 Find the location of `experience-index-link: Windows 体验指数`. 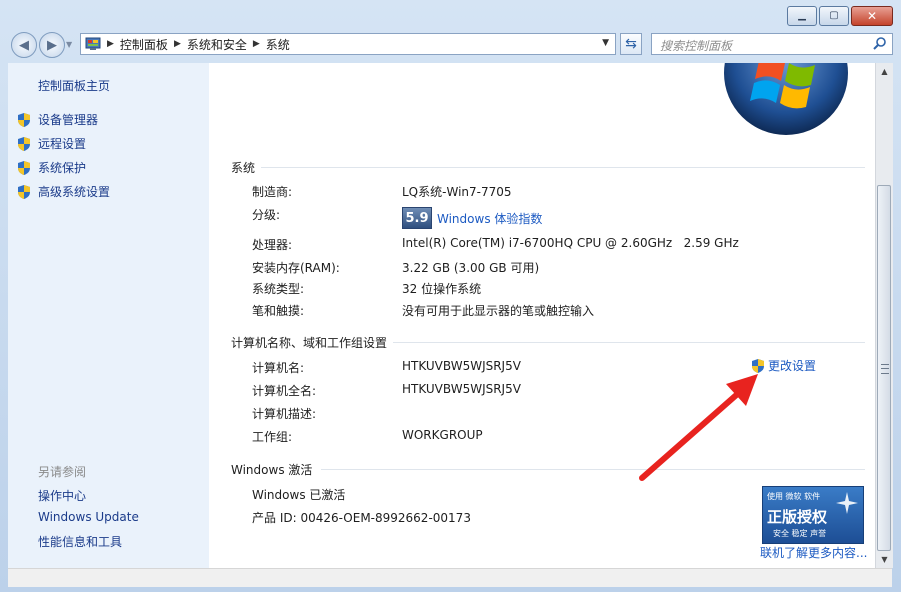

experience-index-link: Windows 体验指数 is located at coordinates (489, 218).